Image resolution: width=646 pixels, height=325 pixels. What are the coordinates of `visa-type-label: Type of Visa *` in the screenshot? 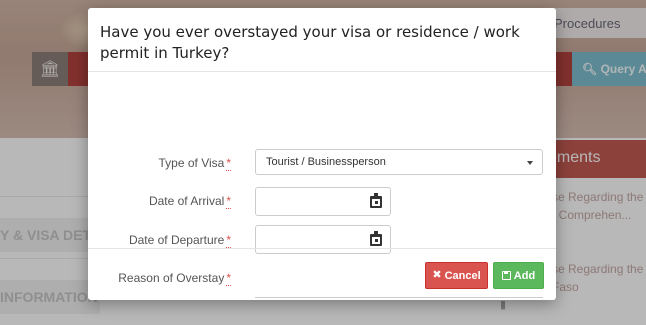 It's located at (194, 163).